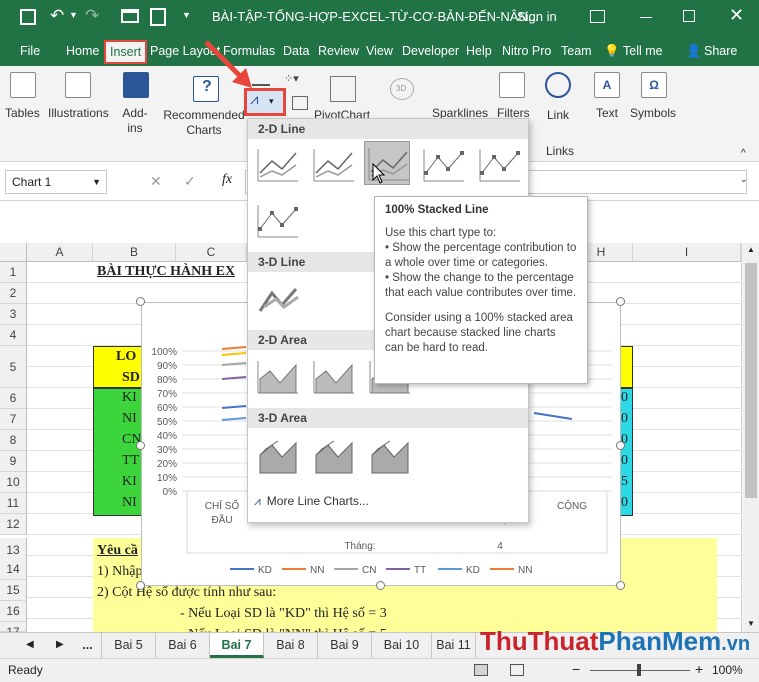  What do you see at coordinates (186, 15) in the screenshot?
I see `customize-qat-icon: ▼` at bounding box center [186, 15].